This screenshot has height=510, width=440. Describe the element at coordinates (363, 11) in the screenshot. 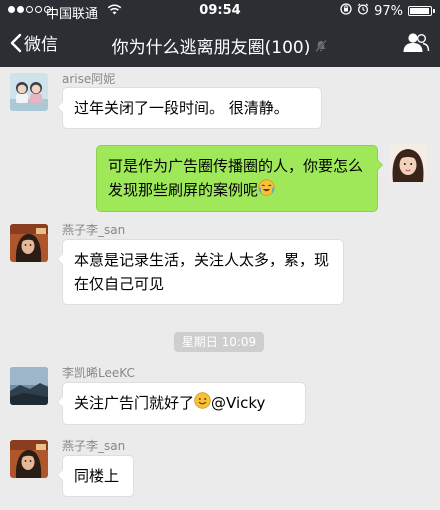

I see `alarm-icon` at that location.